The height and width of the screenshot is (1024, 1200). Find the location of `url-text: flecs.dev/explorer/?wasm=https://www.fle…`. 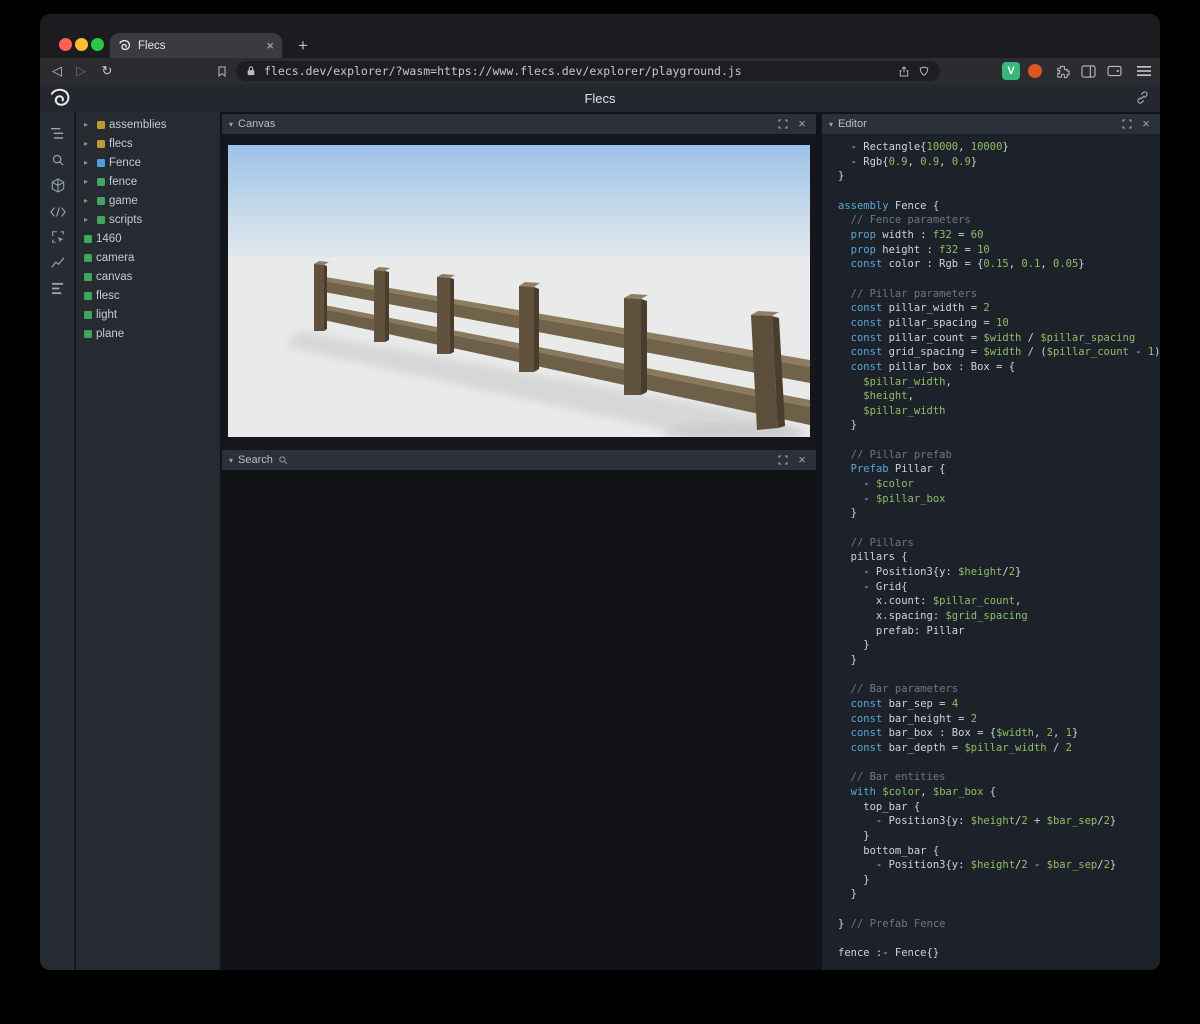

url-text: flecs.dev/explorer/?wasm=https://www.fle… is located at coordinates (503, 71).